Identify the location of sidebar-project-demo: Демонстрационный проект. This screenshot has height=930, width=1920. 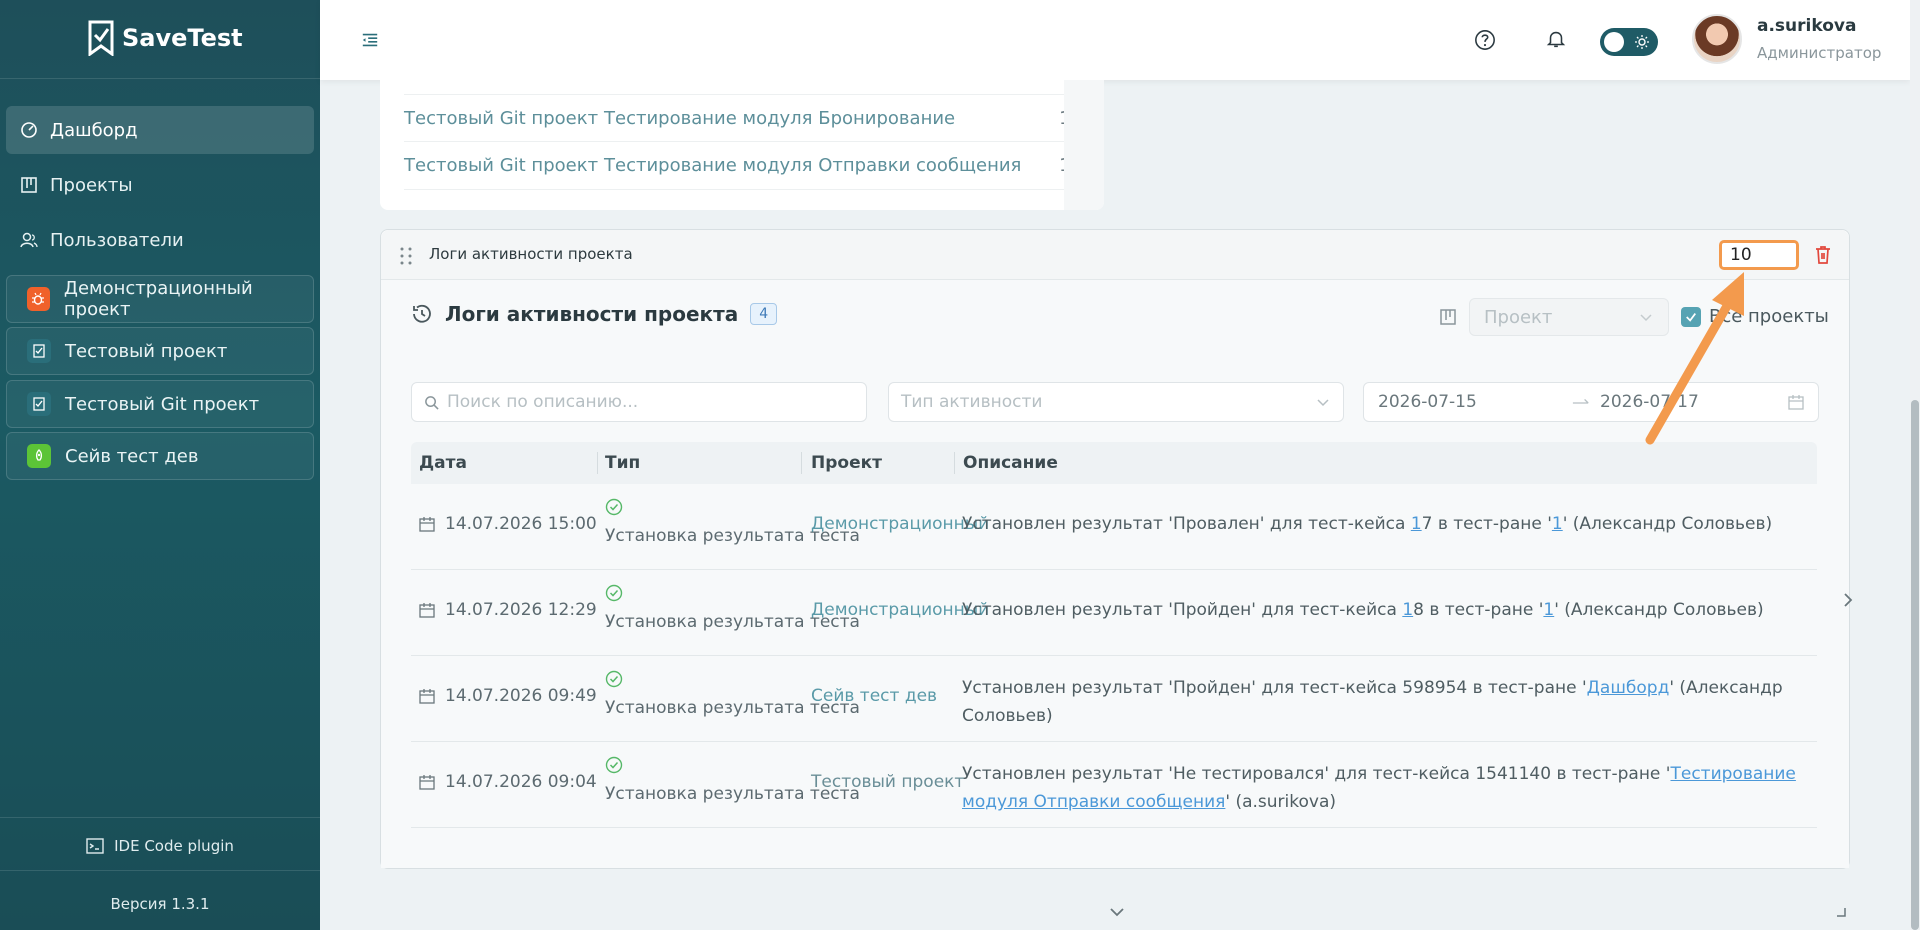
(160, 299).